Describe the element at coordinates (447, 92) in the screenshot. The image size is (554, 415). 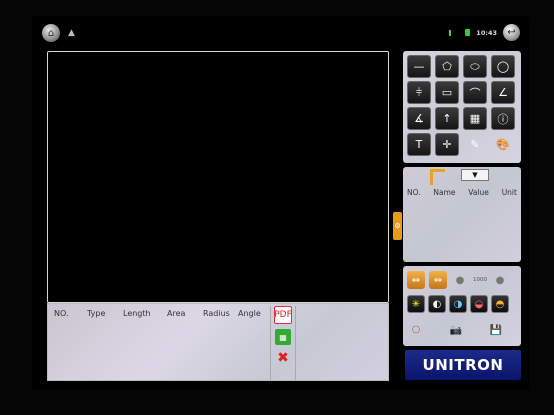
I see `rectangle-icon: ▭` at that location.